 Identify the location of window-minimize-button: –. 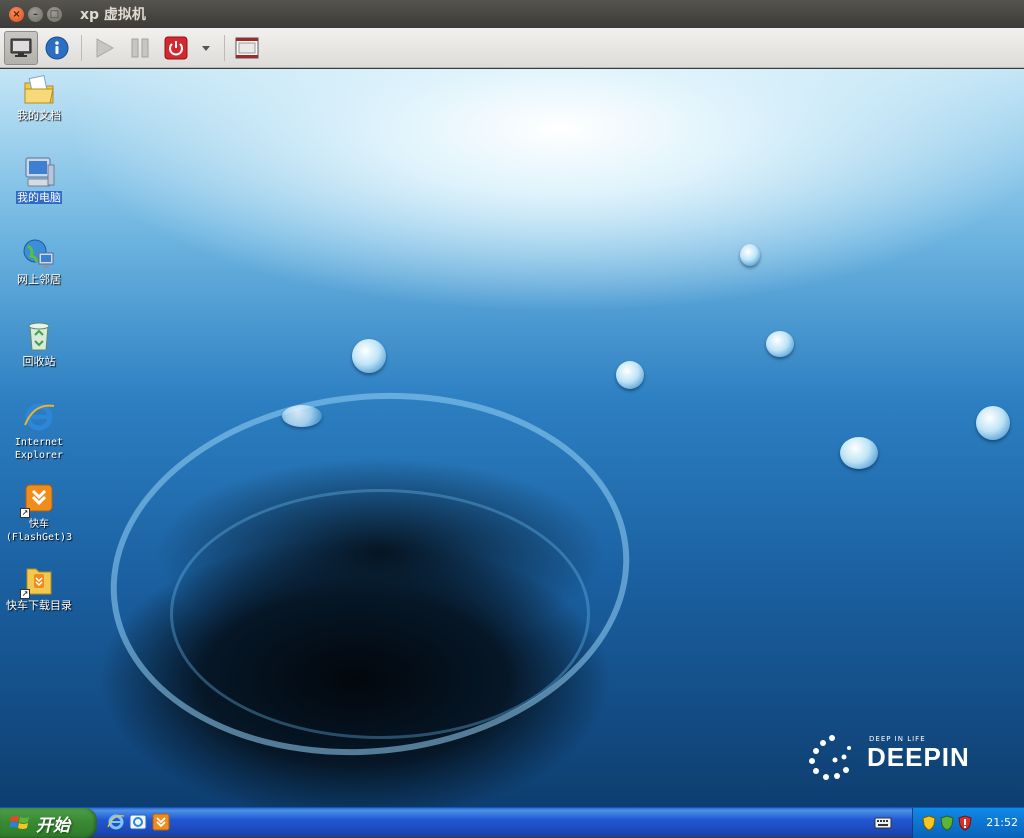
(35, 14).